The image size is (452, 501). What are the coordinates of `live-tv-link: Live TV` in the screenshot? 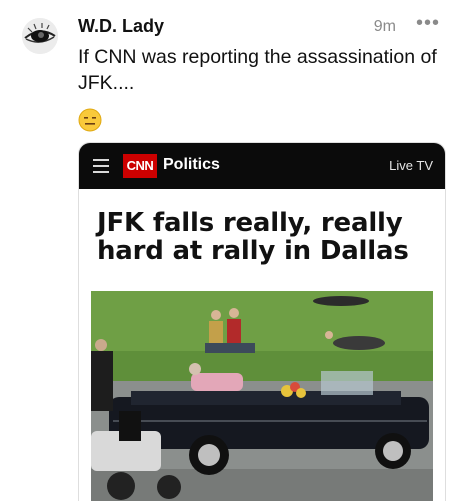 It's located at (411, 165).